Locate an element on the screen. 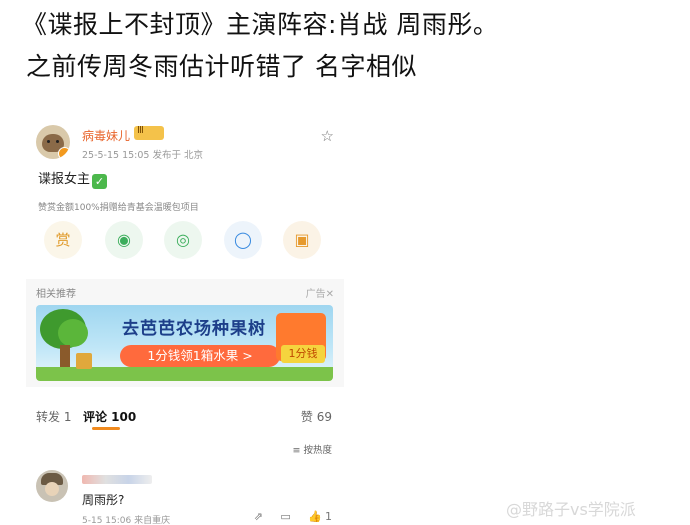 Image resolution: width=690 pixels, height=525 pixels. post-text: 谍报女主 ✓ is located at coordinates (73, 178).